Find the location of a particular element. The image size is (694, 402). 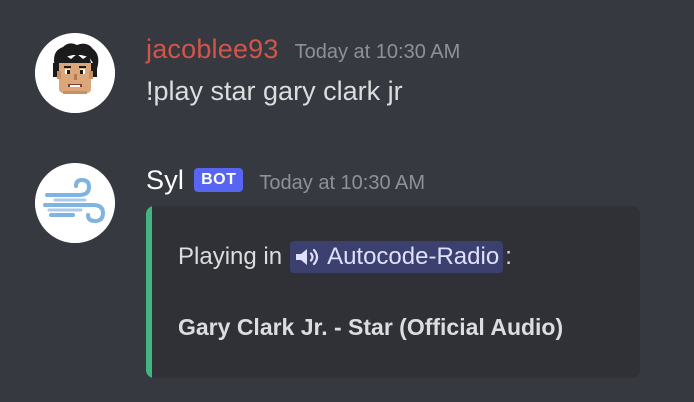

bot-badge: BOT is located at coordinates (219, 180).